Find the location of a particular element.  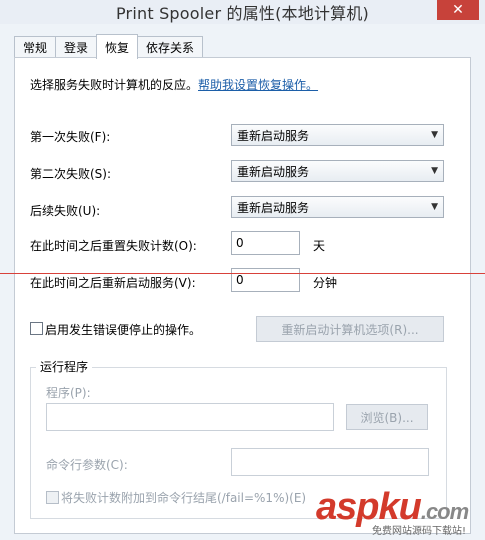

watermark-subtitle: 免费网站源码下载站! is located at coordinates (419, 531).